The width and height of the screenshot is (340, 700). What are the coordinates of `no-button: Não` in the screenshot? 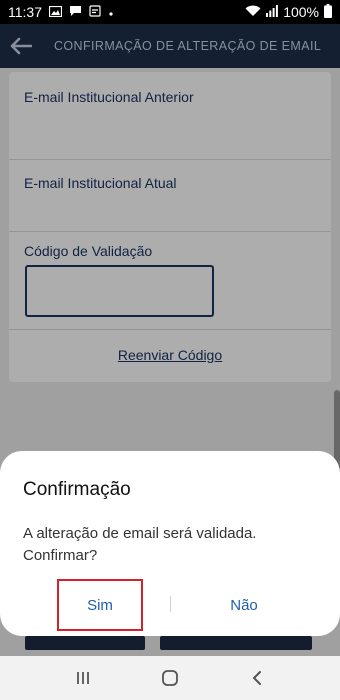 It's located at (244, 605).